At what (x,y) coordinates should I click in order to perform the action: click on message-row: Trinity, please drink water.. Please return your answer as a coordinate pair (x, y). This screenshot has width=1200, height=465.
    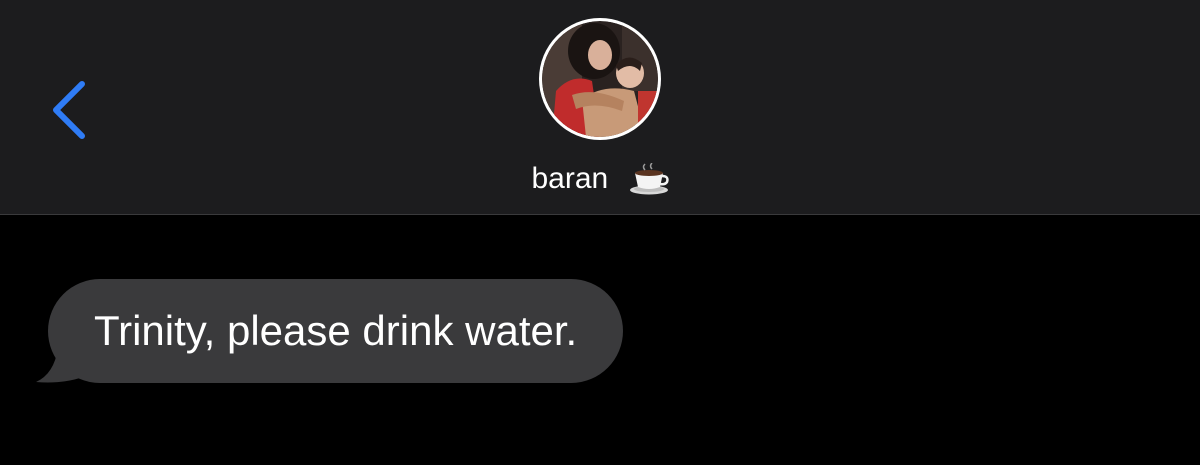
    Looking at the image, I should click on (330, 331).